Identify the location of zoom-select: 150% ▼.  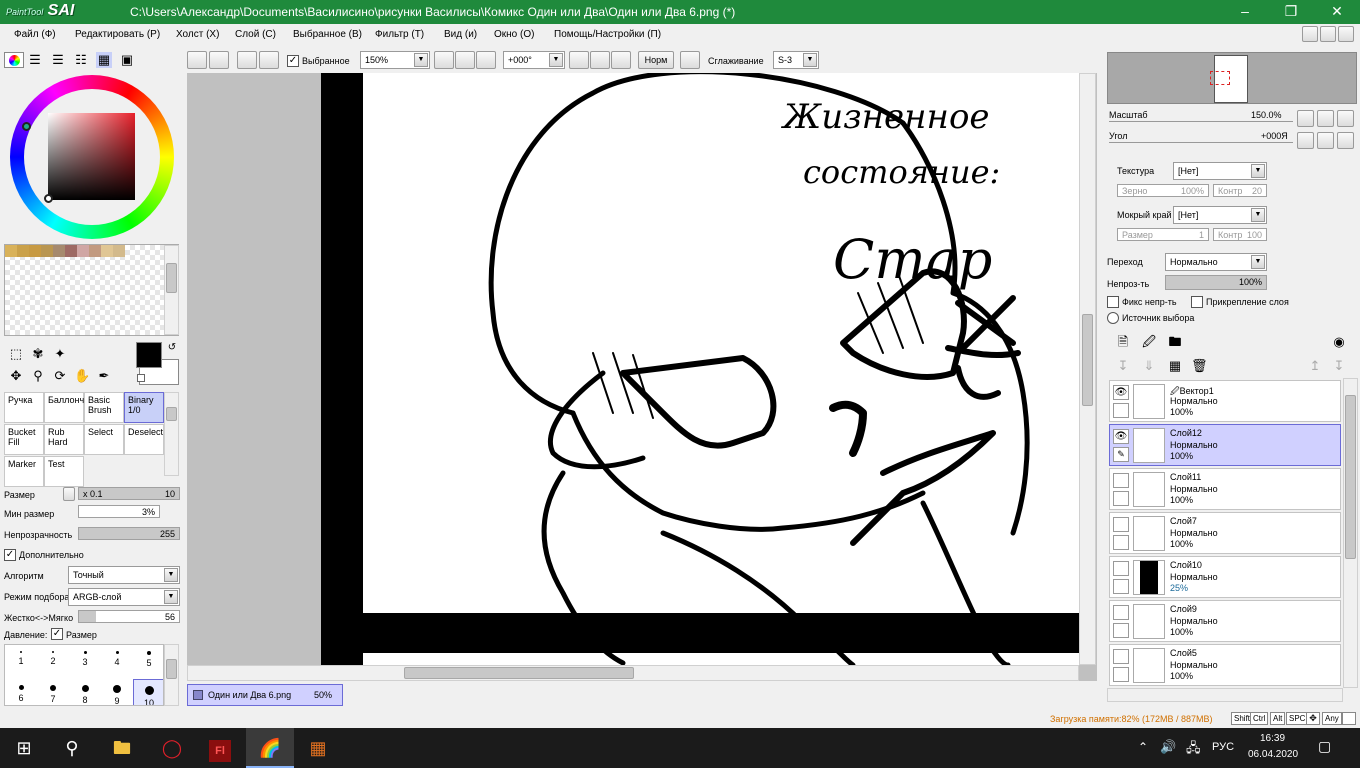
(395, 60).